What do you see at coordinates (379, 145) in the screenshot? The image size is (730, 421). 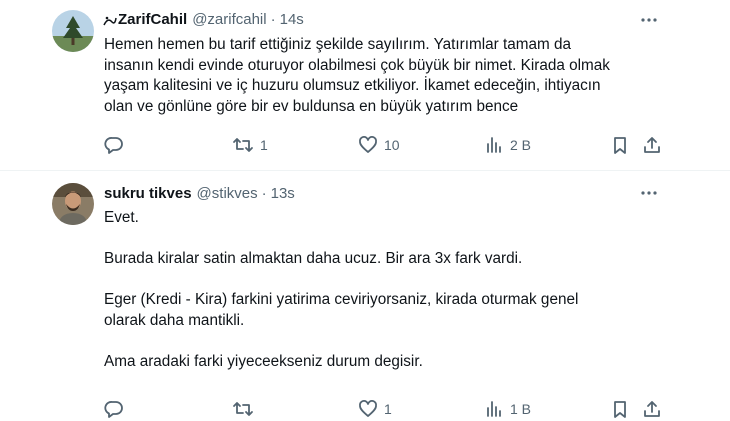 I see `like-button: 10` at bounding box center [379, 145].